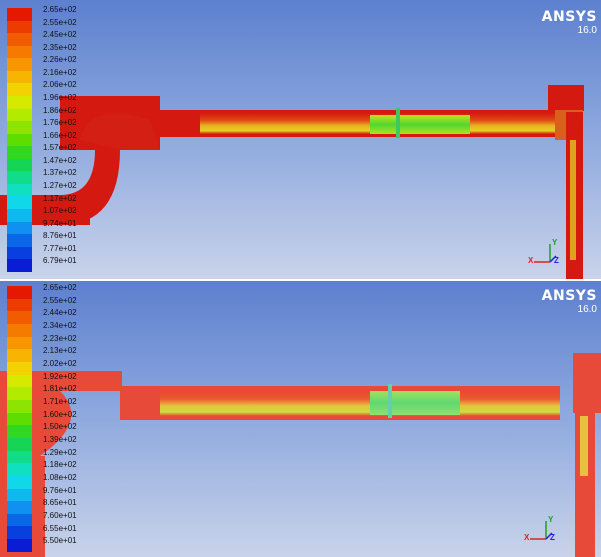 Image resolution: width=601 pixels, height=557 pixels. I want to click on legend-label: 1.86e+02, so click(60, 110).